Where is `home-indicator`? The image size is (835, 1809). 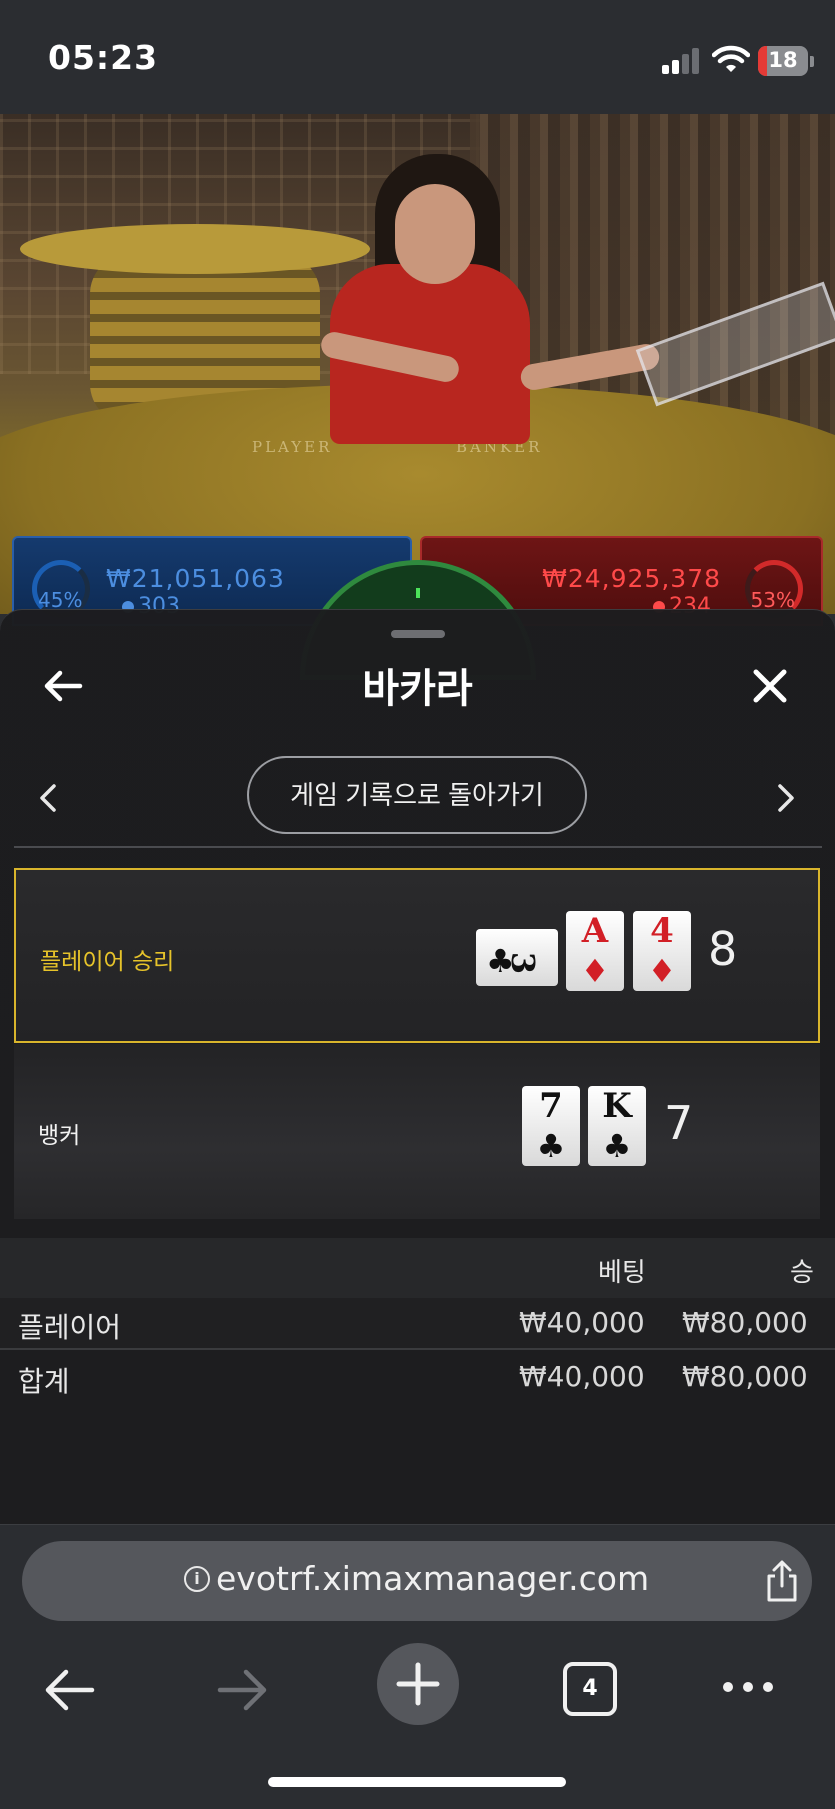
home-indicator is located at coordinates (417, 1782).